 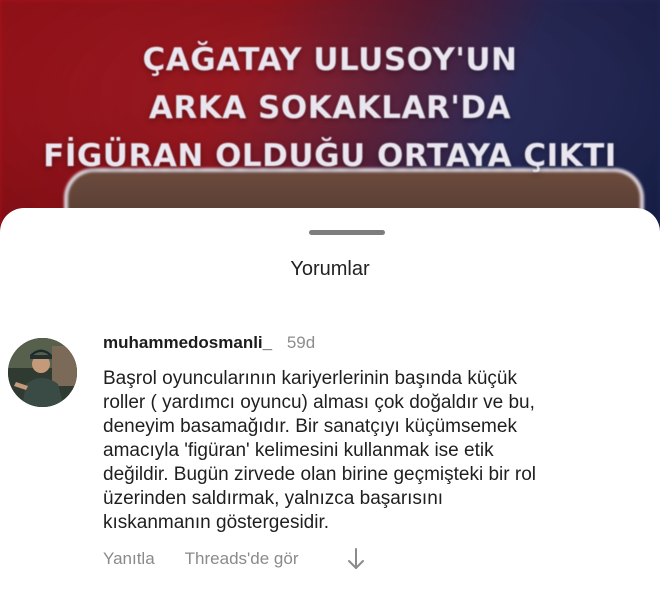 I want to click on comment-username: muhammedosmanli_, so click(x=187, y=342).